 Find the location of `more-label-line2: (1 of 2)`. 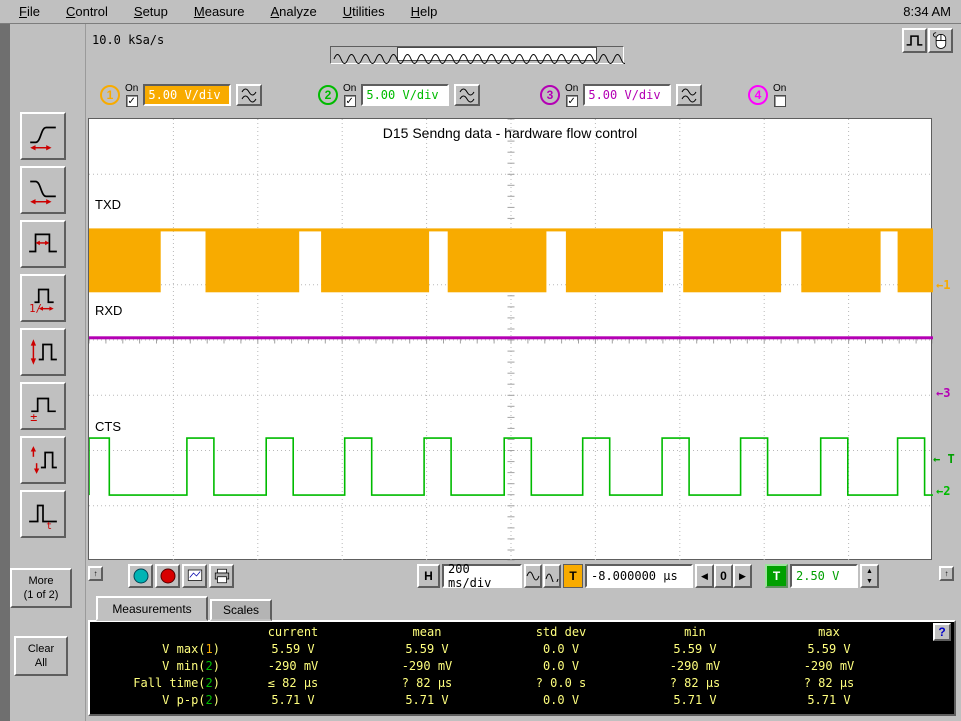

more-label-line2: (1 of 2) is located at coordinates (41, 595).